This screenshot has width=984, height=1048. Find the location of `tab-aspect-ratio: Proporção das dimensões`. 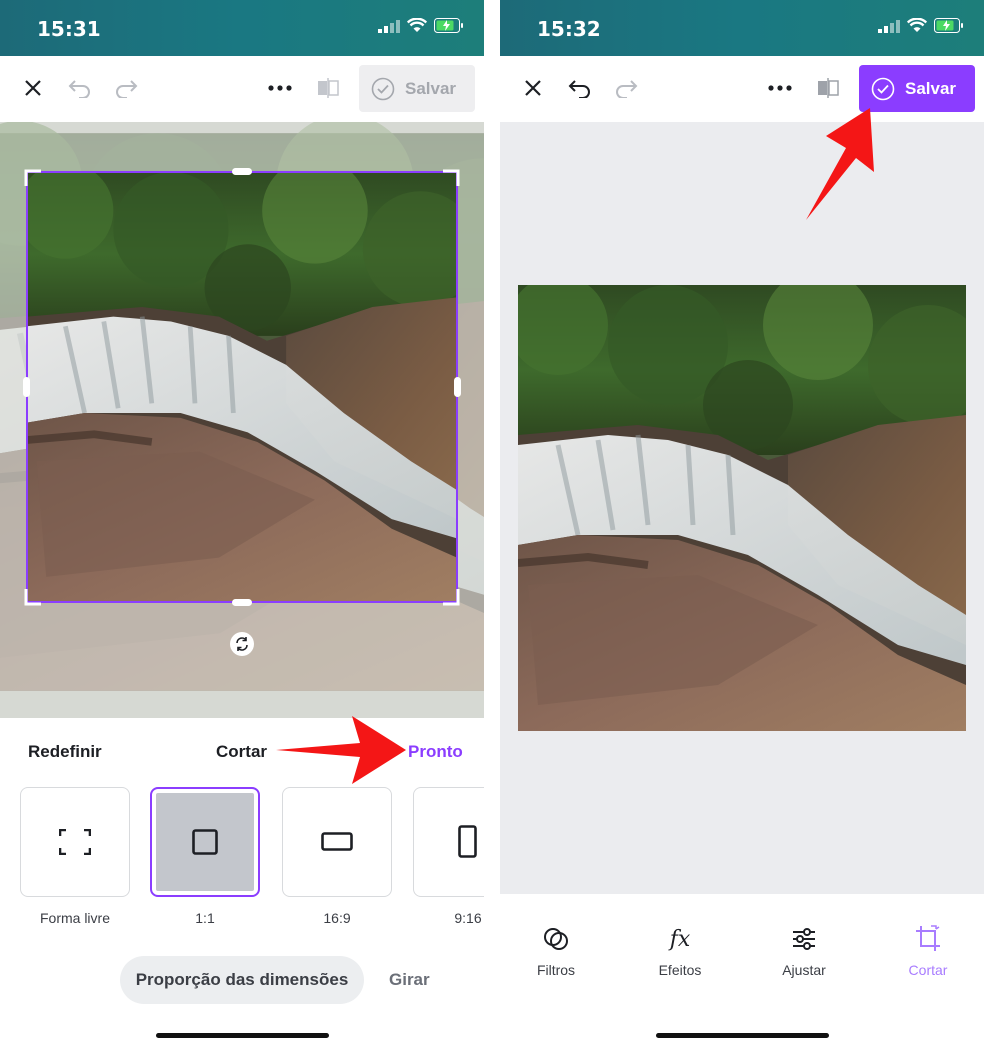

tab-aspect-ratio: Proporção das dimensões is located at coordinates (242, 980).